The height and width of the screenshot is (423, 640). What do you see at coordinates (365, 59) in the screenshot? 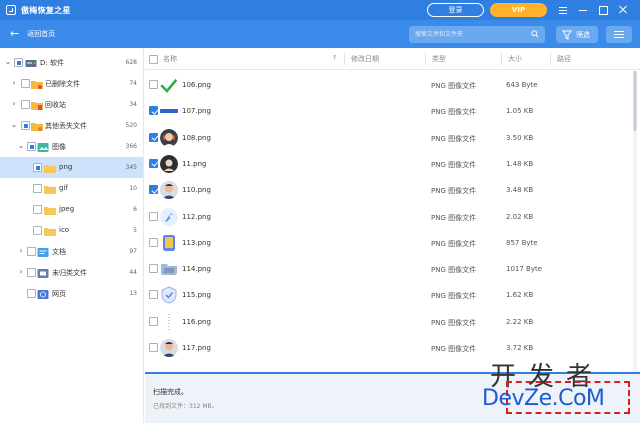
I see `column-modified-header: 修改日期` at bounding box center [365, 59].